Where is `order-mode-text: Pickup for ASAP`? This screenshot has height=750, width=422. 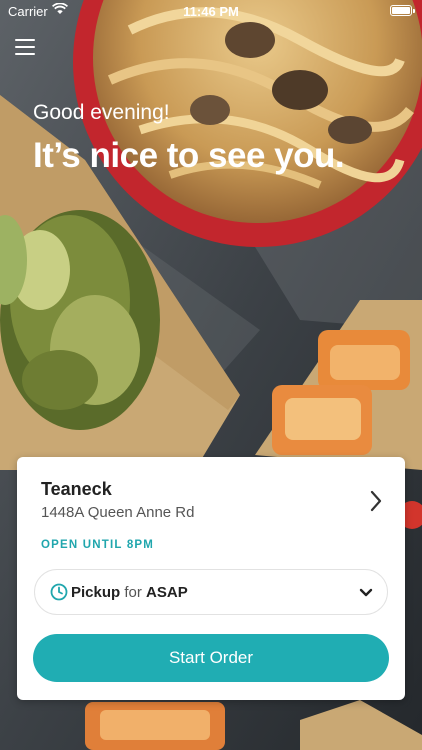 order-mode-text: Pickup for ASAP is located at coordinates (129, 592).